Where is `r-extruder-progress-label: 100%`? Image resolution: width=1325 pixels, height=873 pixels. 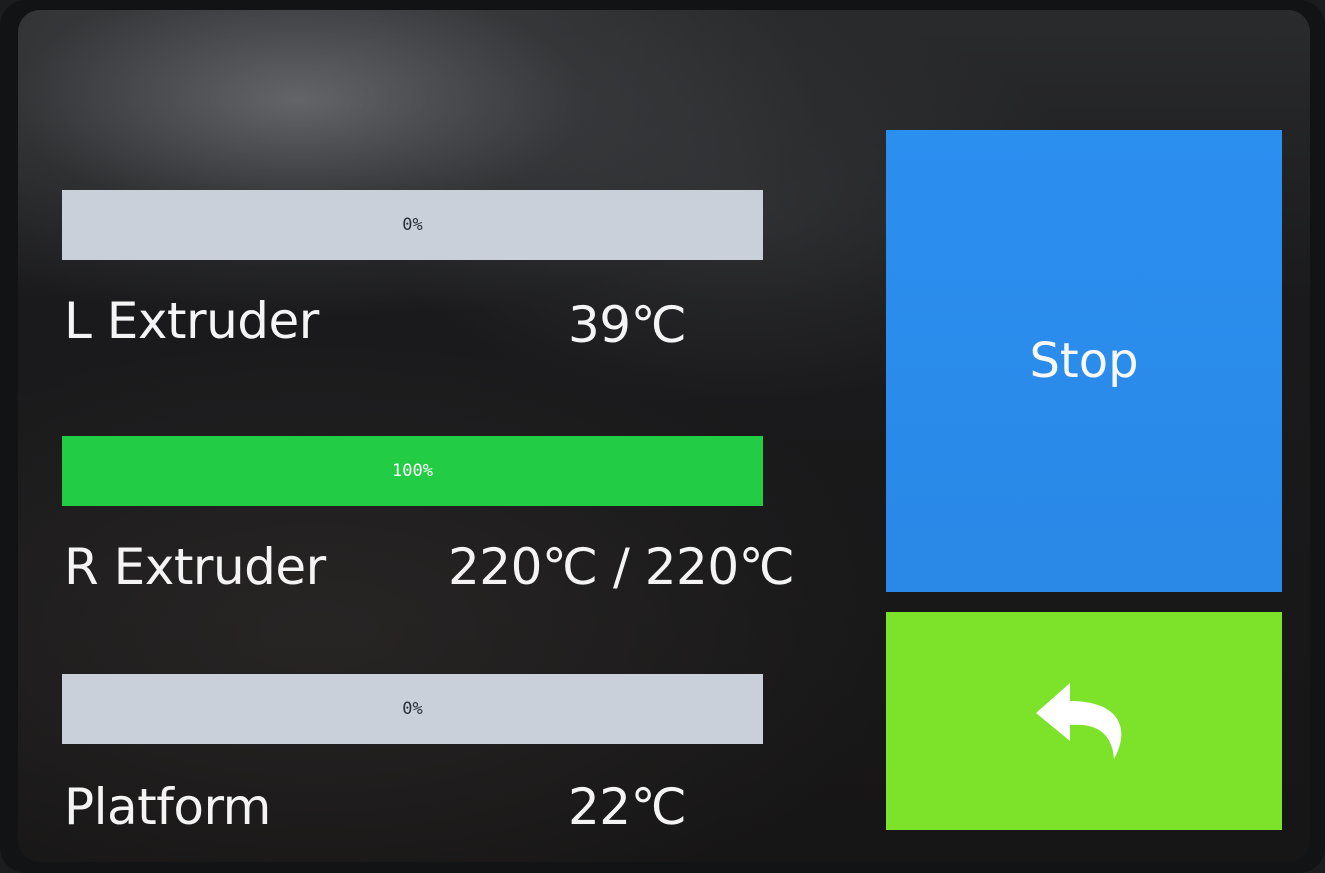
r-extruder-progress-label: 100% is located at coordinates (412, 471).